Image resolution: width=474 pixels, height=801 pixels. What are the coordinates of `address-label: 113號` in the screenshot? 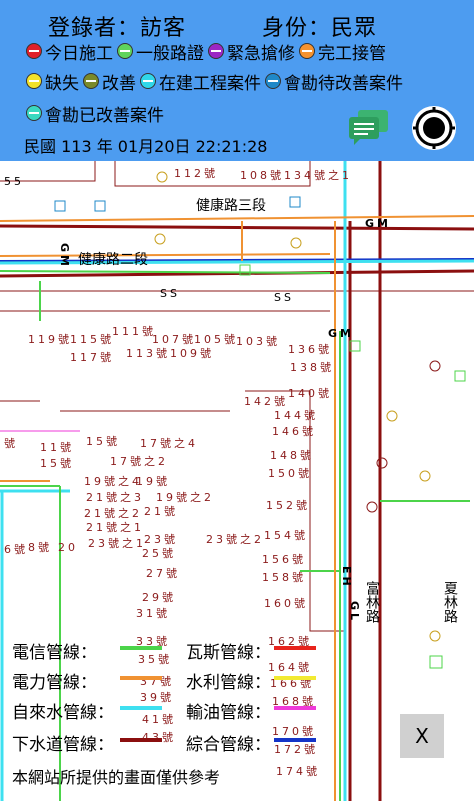 It's located at (148, 353).